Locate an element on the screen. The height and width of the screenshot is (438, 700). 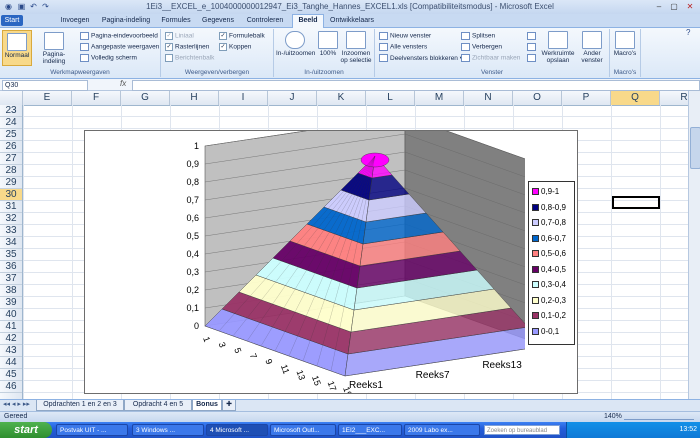
row-header-23: 23 is located at coordinates (11, 111).